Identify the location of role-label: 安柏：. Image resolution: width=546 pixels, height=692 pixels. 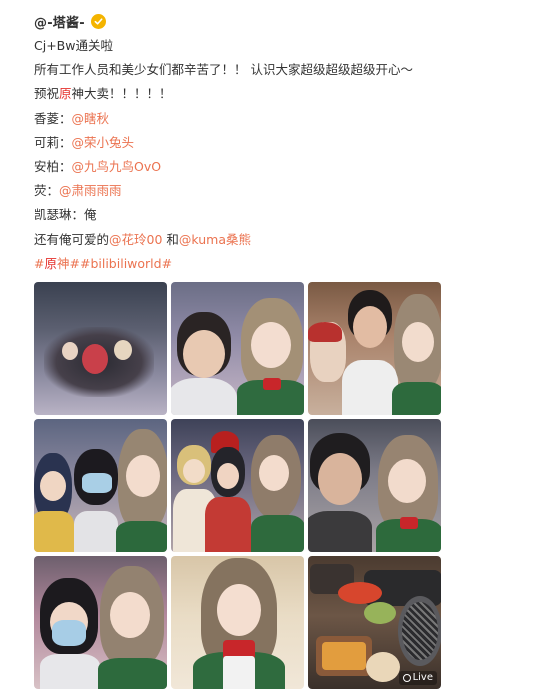
(53, 166).